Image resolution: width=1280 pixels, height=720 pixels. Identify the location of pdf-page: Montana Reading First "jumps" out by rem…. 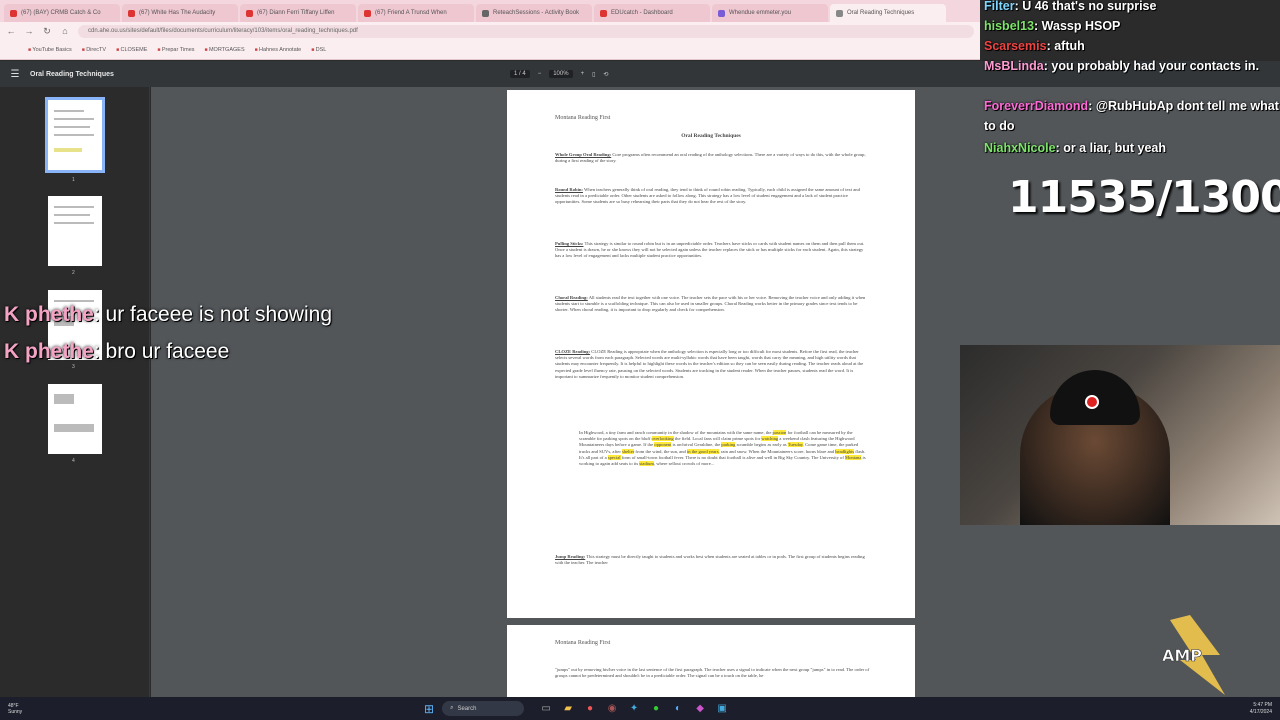
(711, 665).